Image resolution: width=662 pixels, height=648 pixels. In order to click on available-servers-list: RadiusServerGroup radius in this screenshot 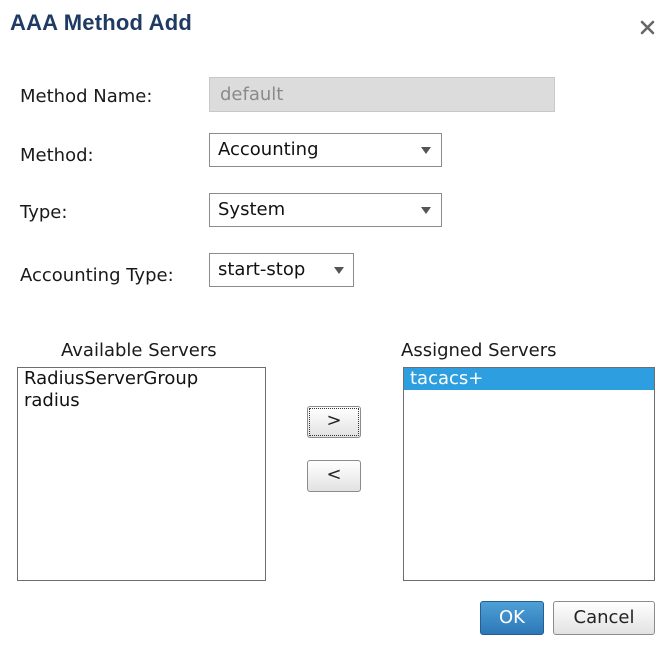, I will do `click(141, 474)`.